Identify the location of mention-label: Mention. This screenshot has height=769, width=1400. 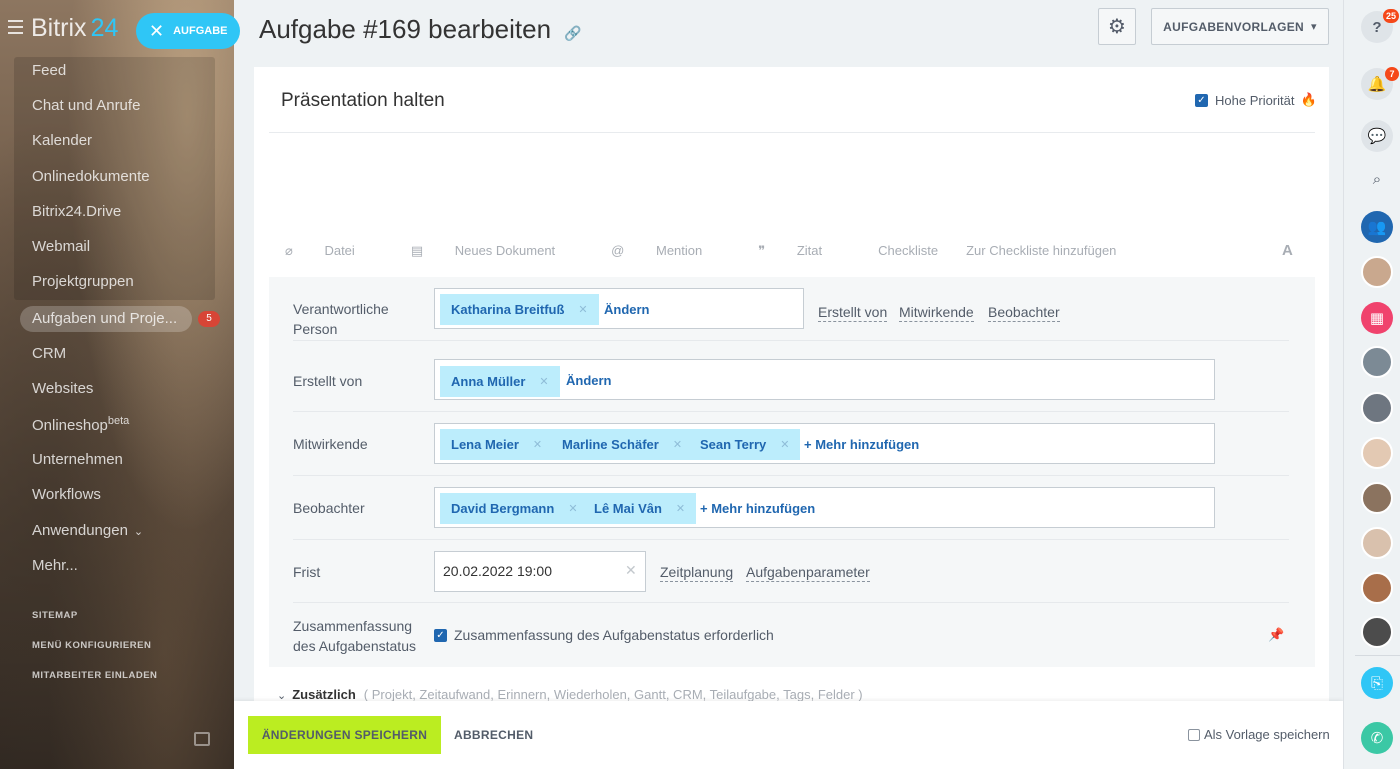
(679, 250).